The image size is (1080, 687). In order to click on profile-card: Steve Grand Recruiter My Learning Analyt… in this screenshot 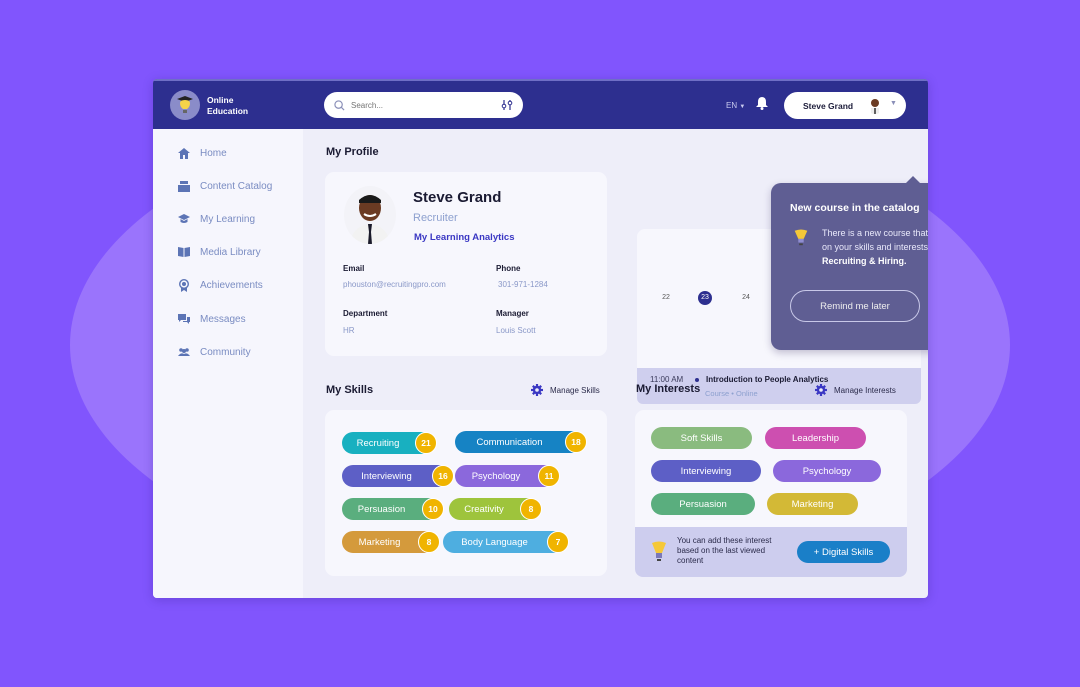, I will do `click(466, 264)`.